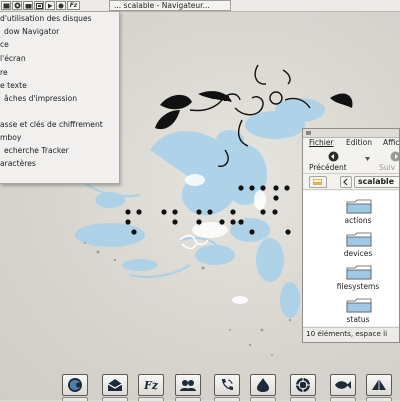 The height and width of the screenshot is (401, 400). I want to click on media-launcher, so click(39, 5).